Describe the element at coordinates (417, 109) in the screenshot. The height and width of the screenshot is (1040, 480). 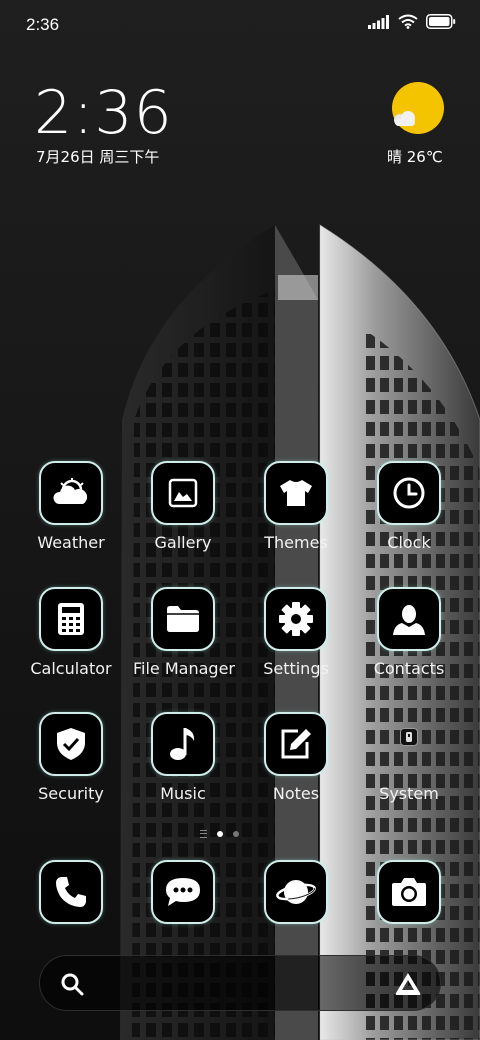
I see `sunny-cloud-icon` at that location.